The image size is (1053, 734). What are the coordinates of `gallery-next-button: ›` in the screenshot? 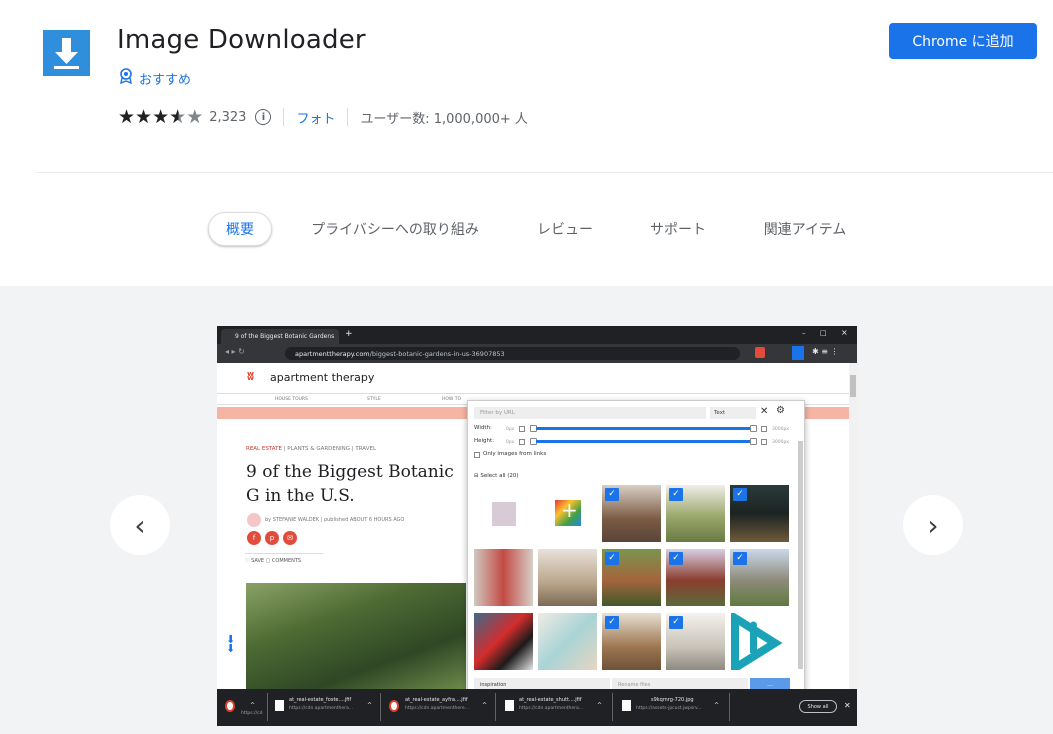 It's located at (933, 525).